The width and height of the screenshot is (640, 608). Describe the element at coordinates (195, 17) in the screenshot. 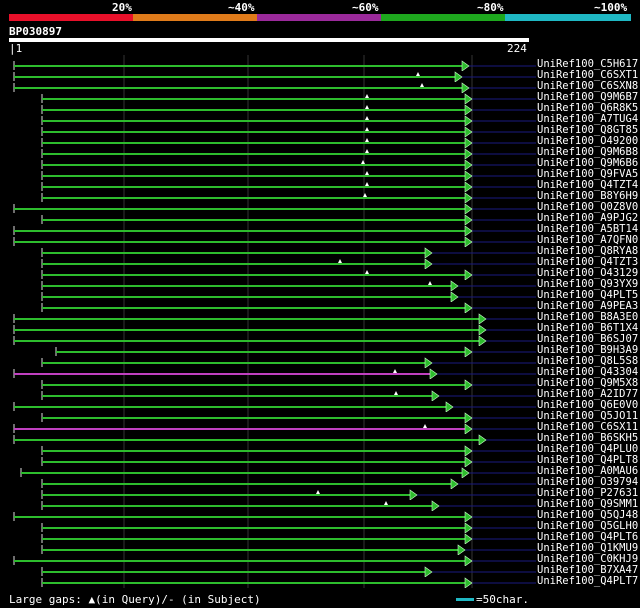

I see `identity-band-orange` at that location.